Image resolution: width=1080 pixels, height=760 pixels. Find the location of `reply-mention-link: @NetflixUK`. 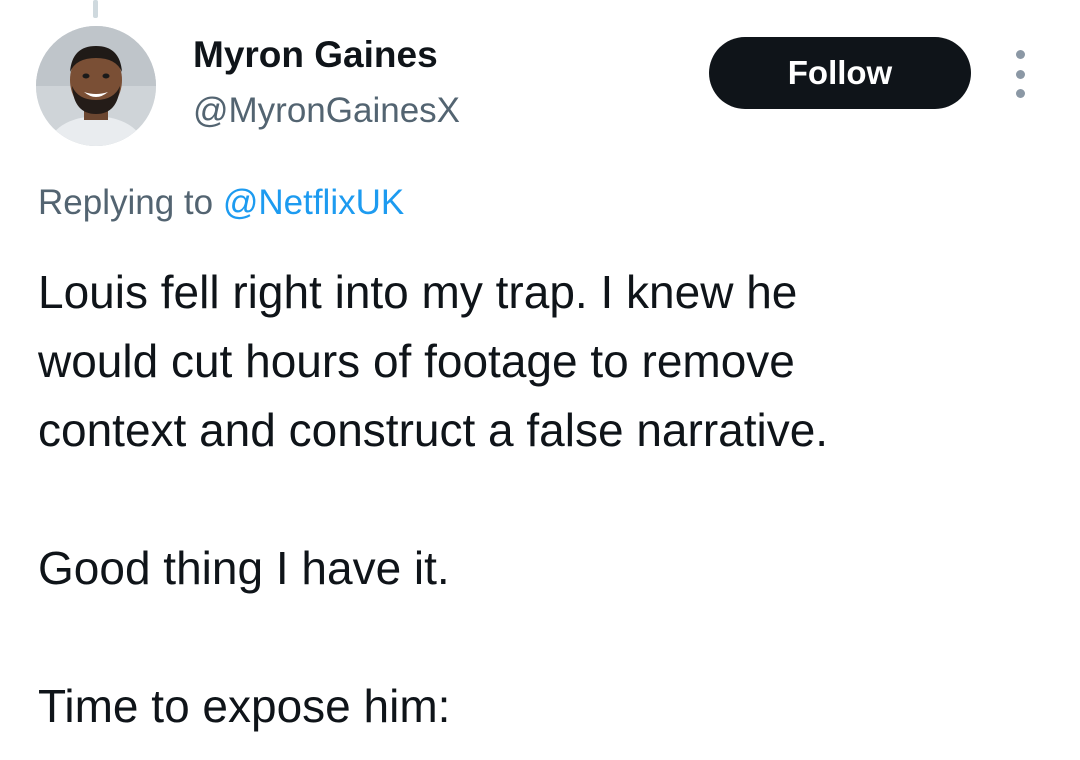

reply-mention-link: @NetflixUK is located at coordinates (313, 202).